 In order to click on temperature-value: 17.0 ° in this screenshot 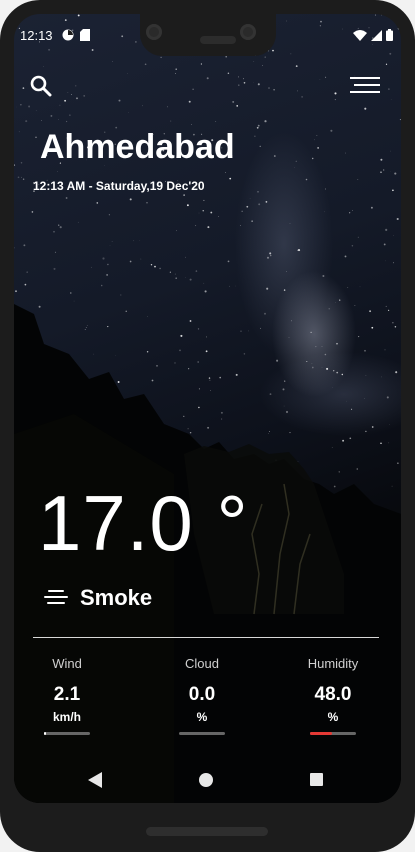, I will do `click(143, 523)`.